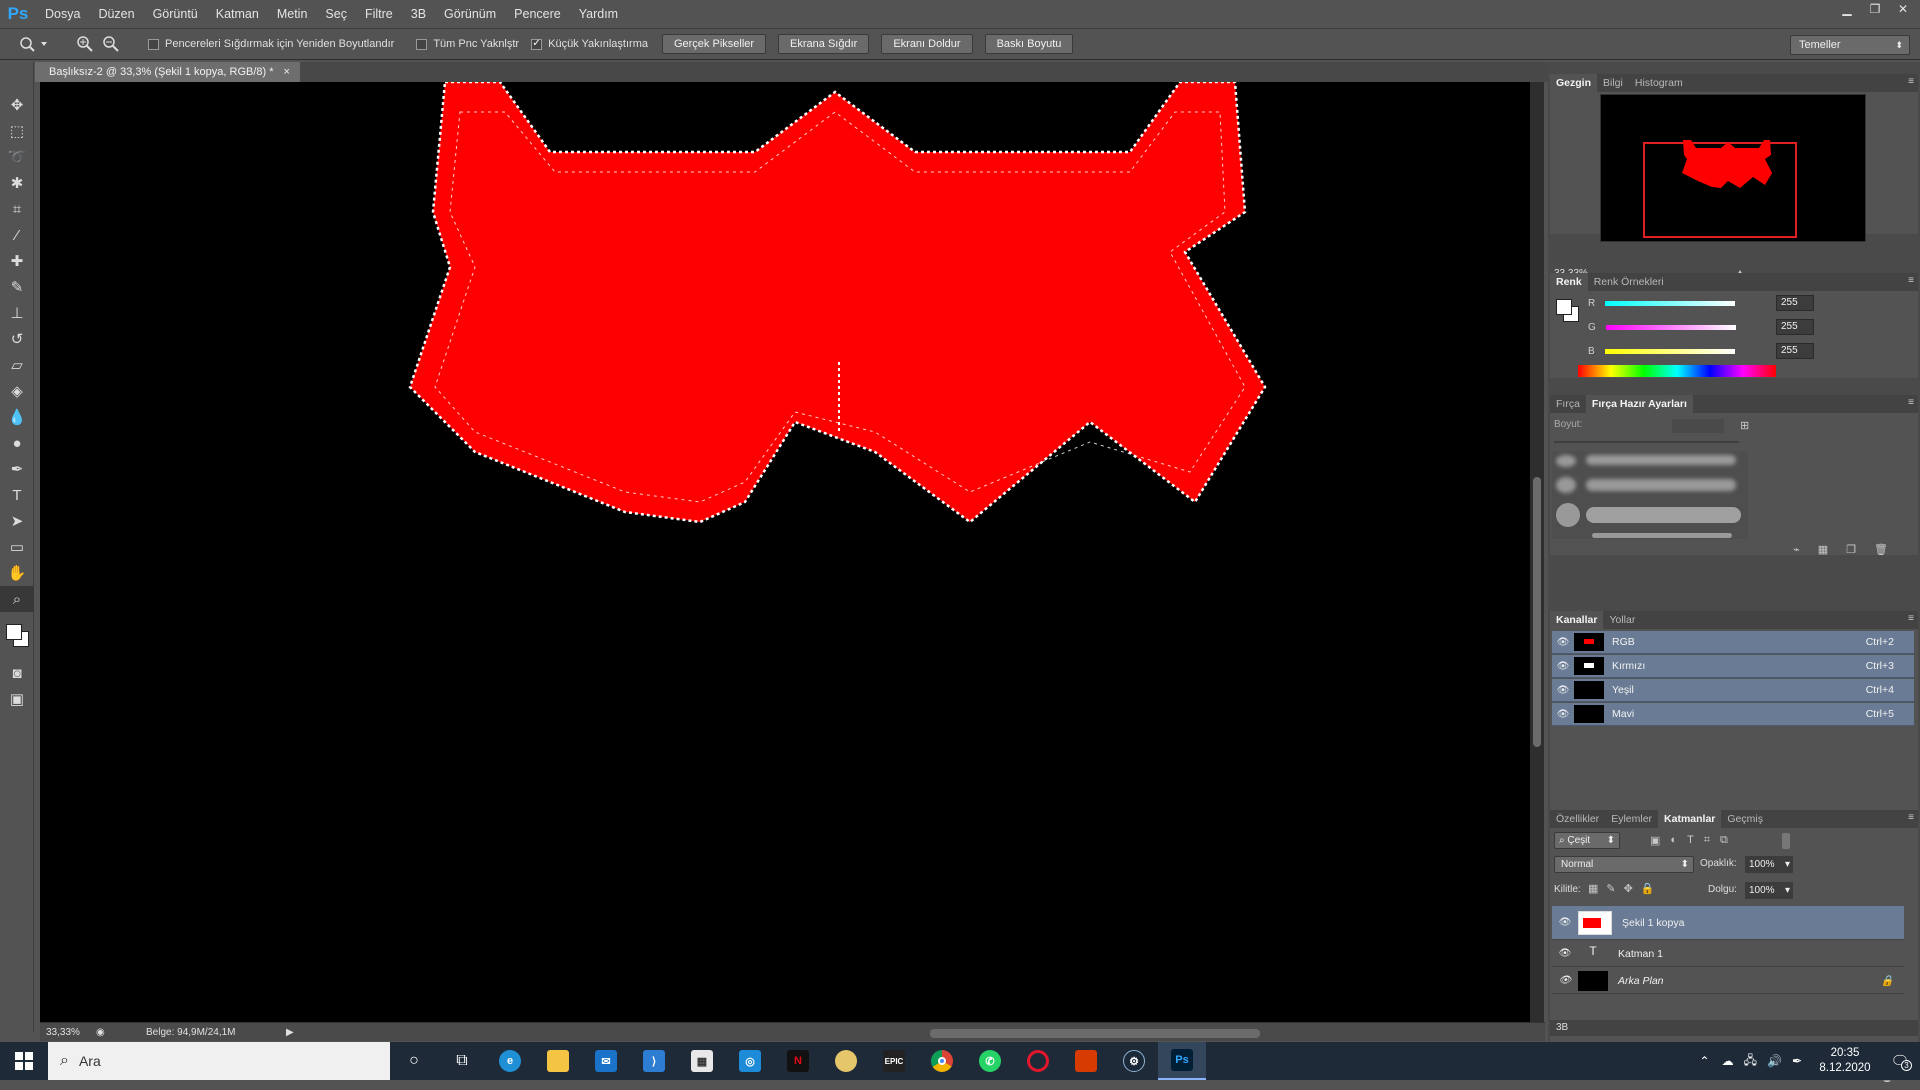 Image resolution: width=1920 pixels, height=1090 pixels. I want to click on checkmark-icon: ✓, so click(537, 44).